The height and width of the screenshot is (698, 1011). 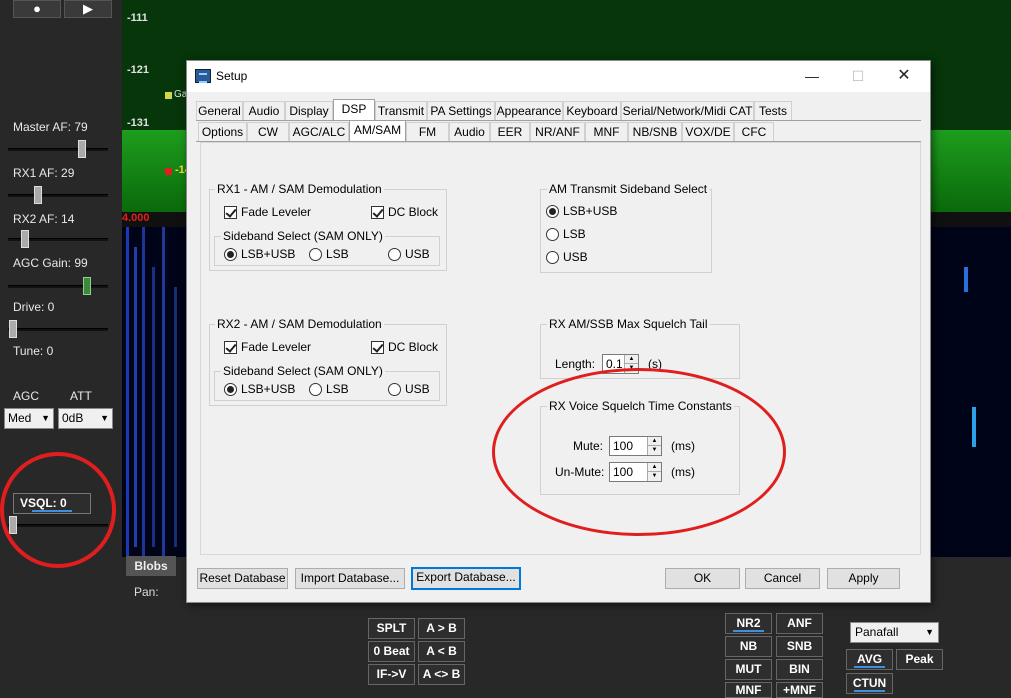 I want to click on snb-button: SNB, so click(x=799, y=646).